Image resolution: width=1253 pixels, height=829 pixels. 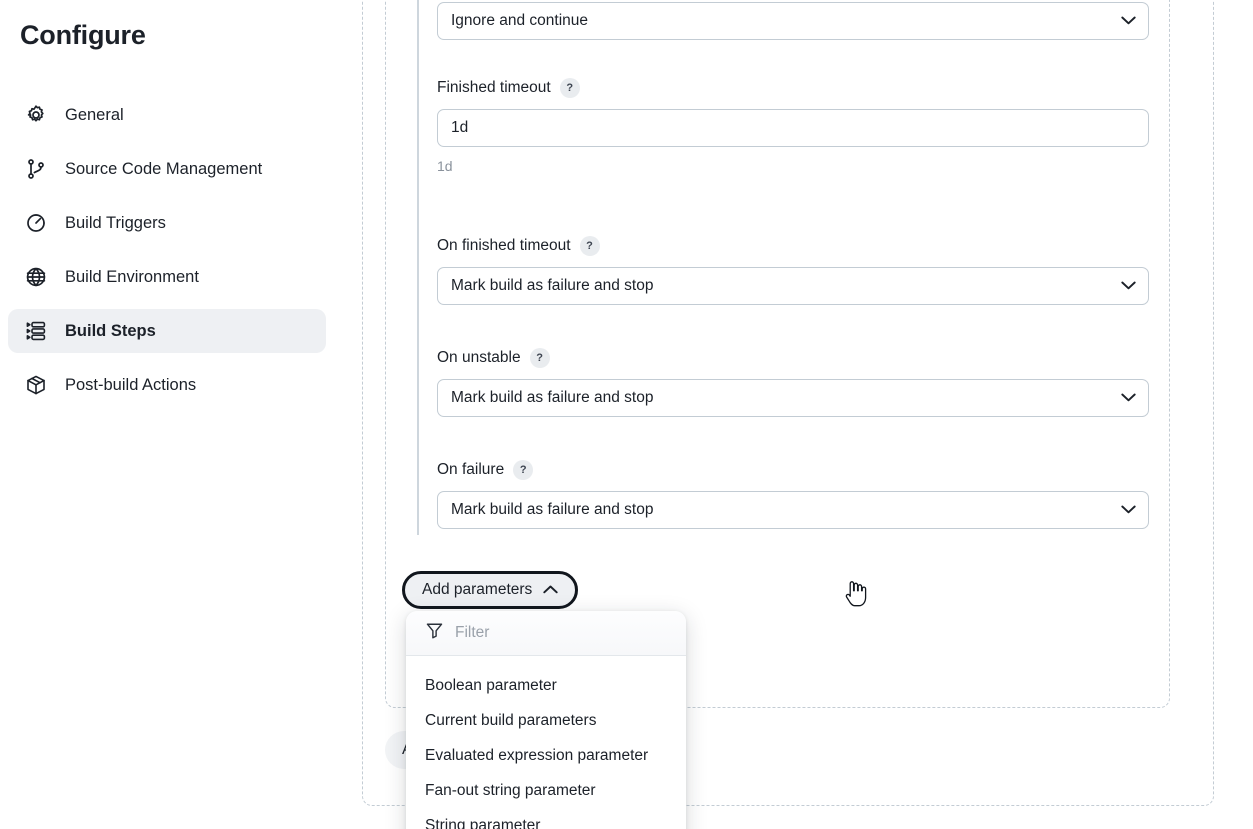 I want to click on filter-row, so click(x=546, y=633).